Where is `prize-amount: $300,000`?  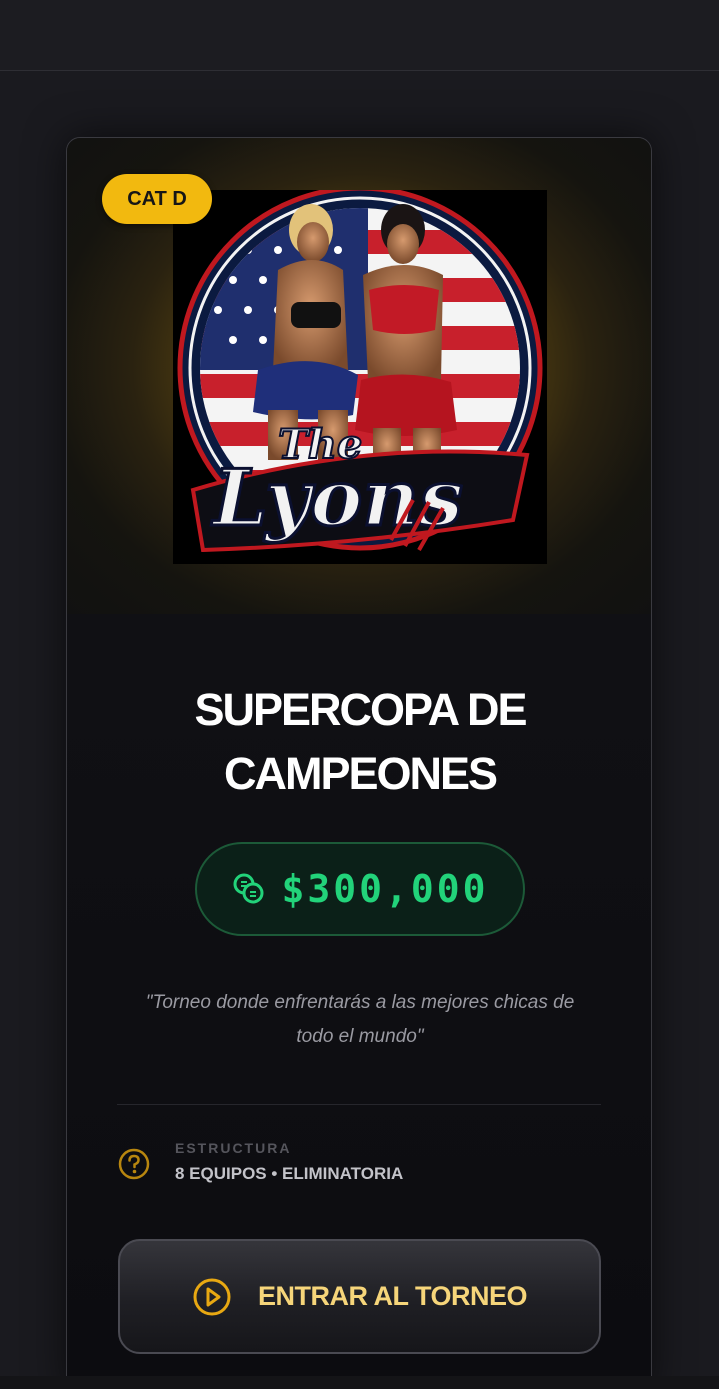 prize-amount: $300,000 is located at coordinates (385, 889).